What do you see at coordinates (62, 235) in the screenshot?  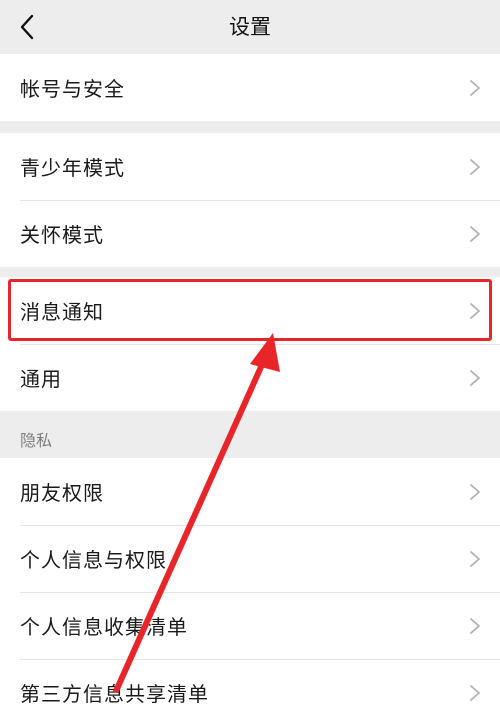 I see `settings-item-label: 关怀模式` at bounding box center [62, 235].